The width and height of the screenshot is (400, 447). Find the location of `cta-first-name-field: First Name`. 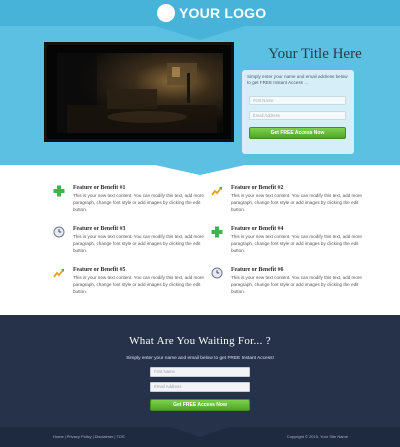

cta-first-name-field: First Name is located at coordinates (200, 372).